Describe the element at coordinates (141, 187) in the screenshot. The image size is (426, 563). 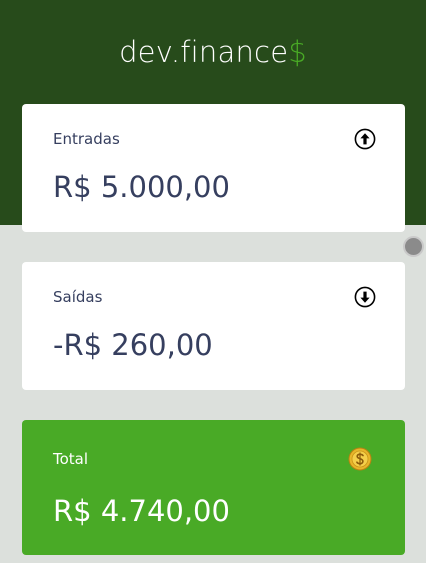
I see `income-amount: R$ 5.000,00` at that location.